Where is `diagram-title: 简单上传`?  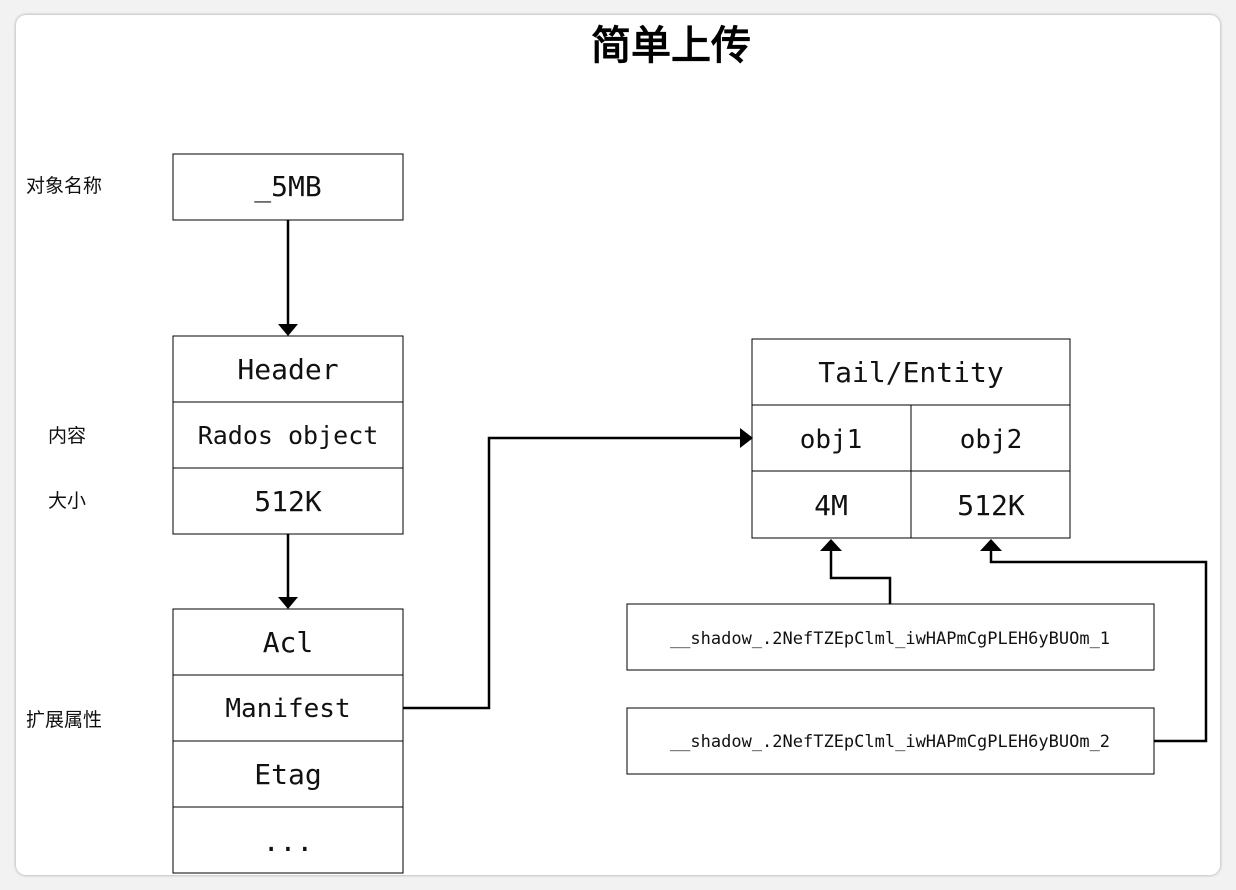 diagram-title: 简单上传 is located at coordinates (671, 45).